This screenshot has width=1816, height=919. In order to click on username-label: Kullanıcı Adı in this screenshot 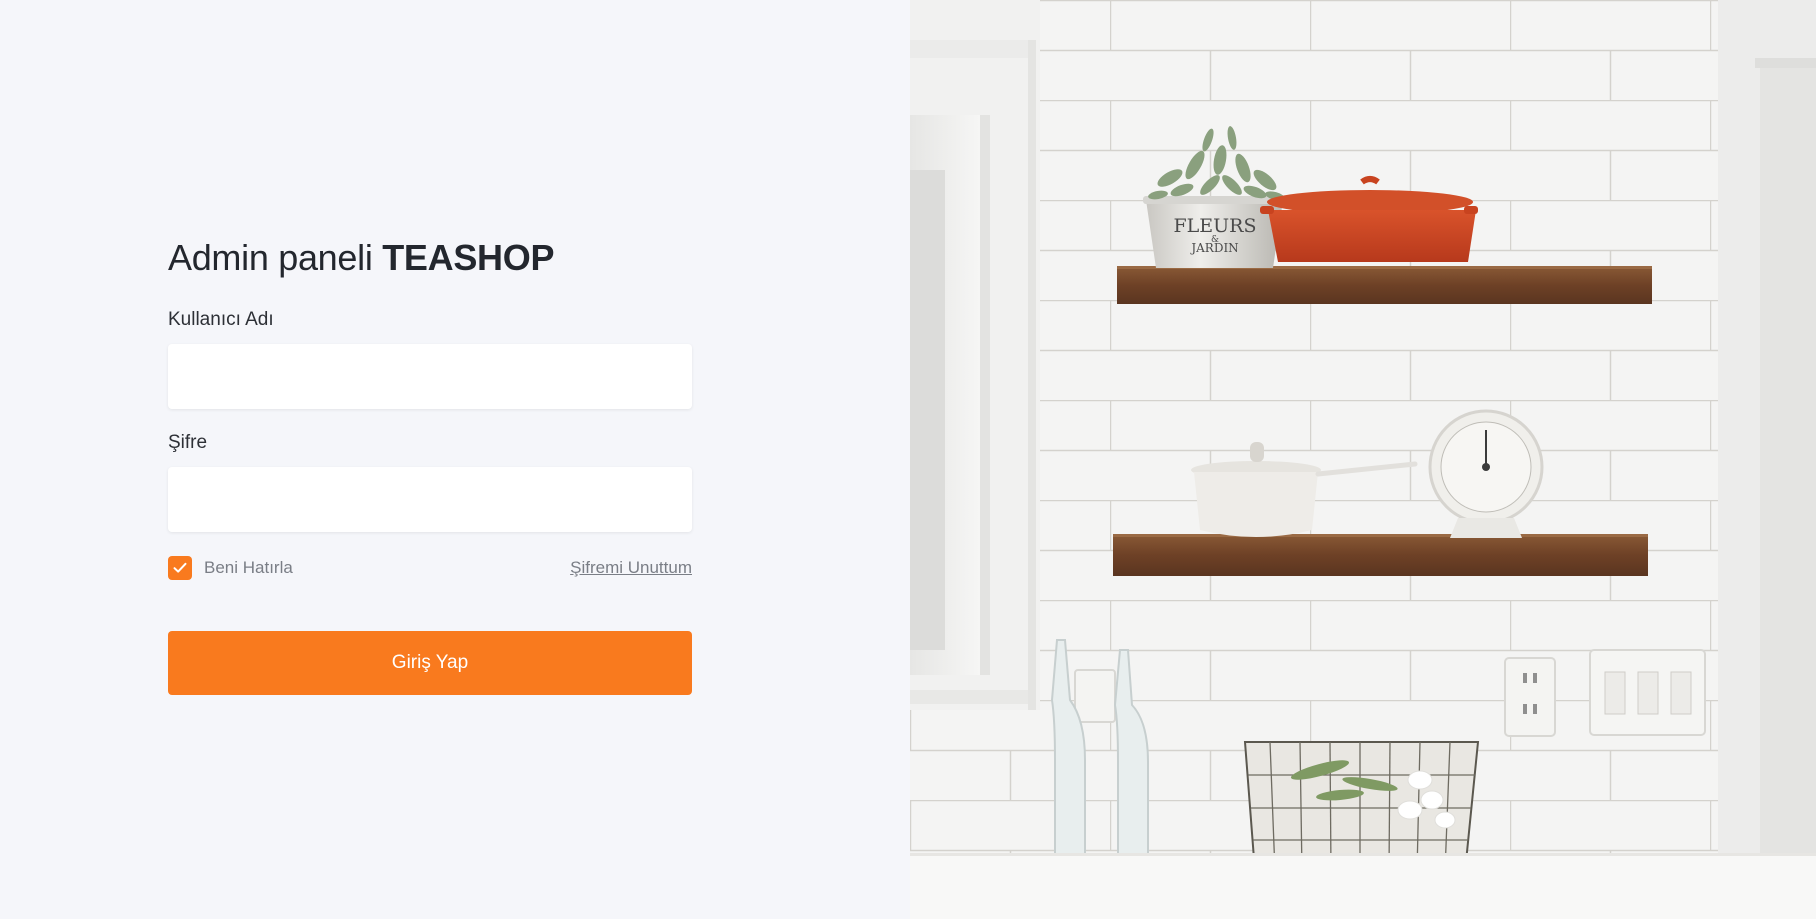, I will do `click(221, 319)`.